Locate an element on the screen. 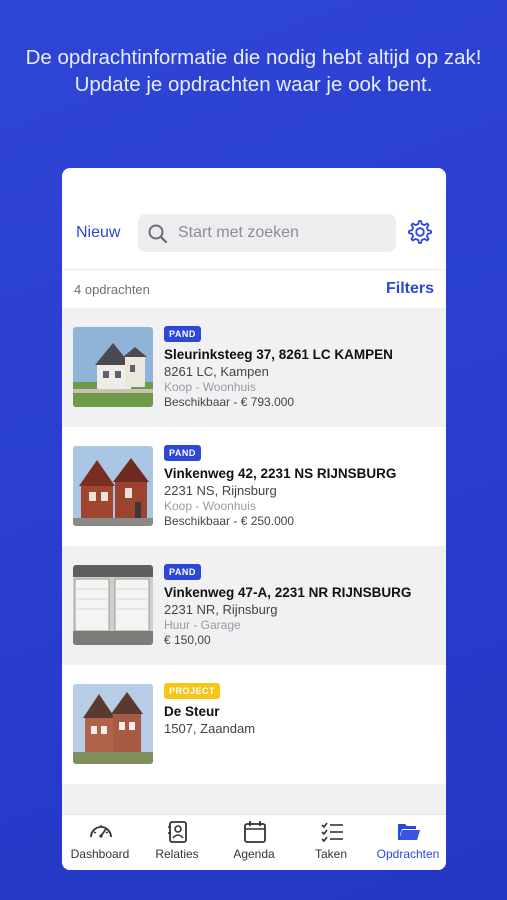 This screenshot has width=507, height=900. tab-label: Agenda is located at coordinates (254, 854).